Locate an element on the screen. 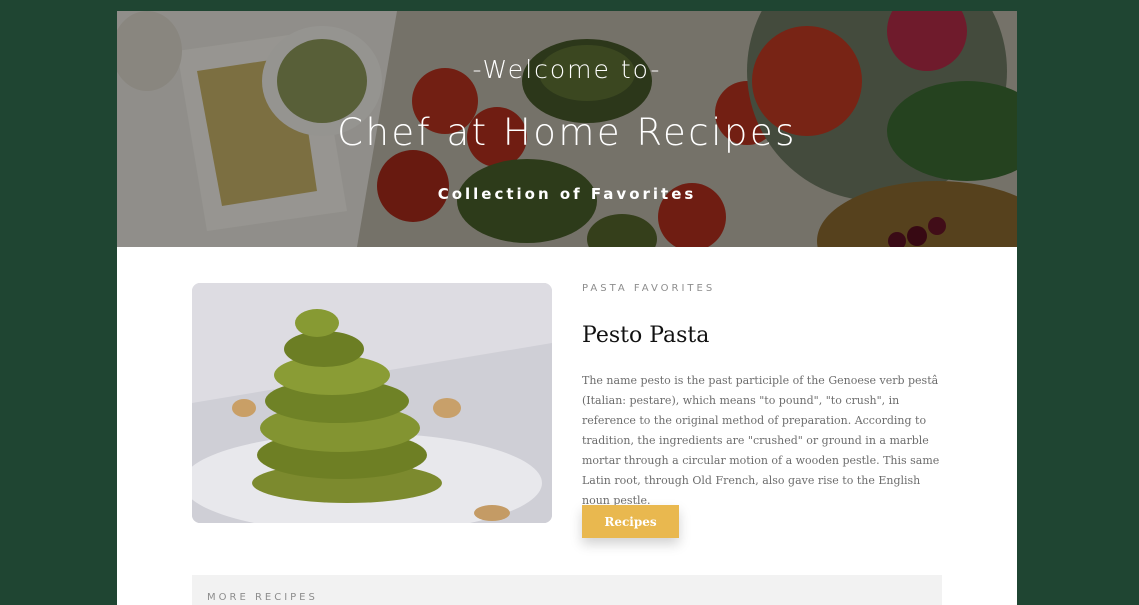 The image size is (1139, 605). more-recipes-section: MORE RECIPES is located at coordinates (567, 590).